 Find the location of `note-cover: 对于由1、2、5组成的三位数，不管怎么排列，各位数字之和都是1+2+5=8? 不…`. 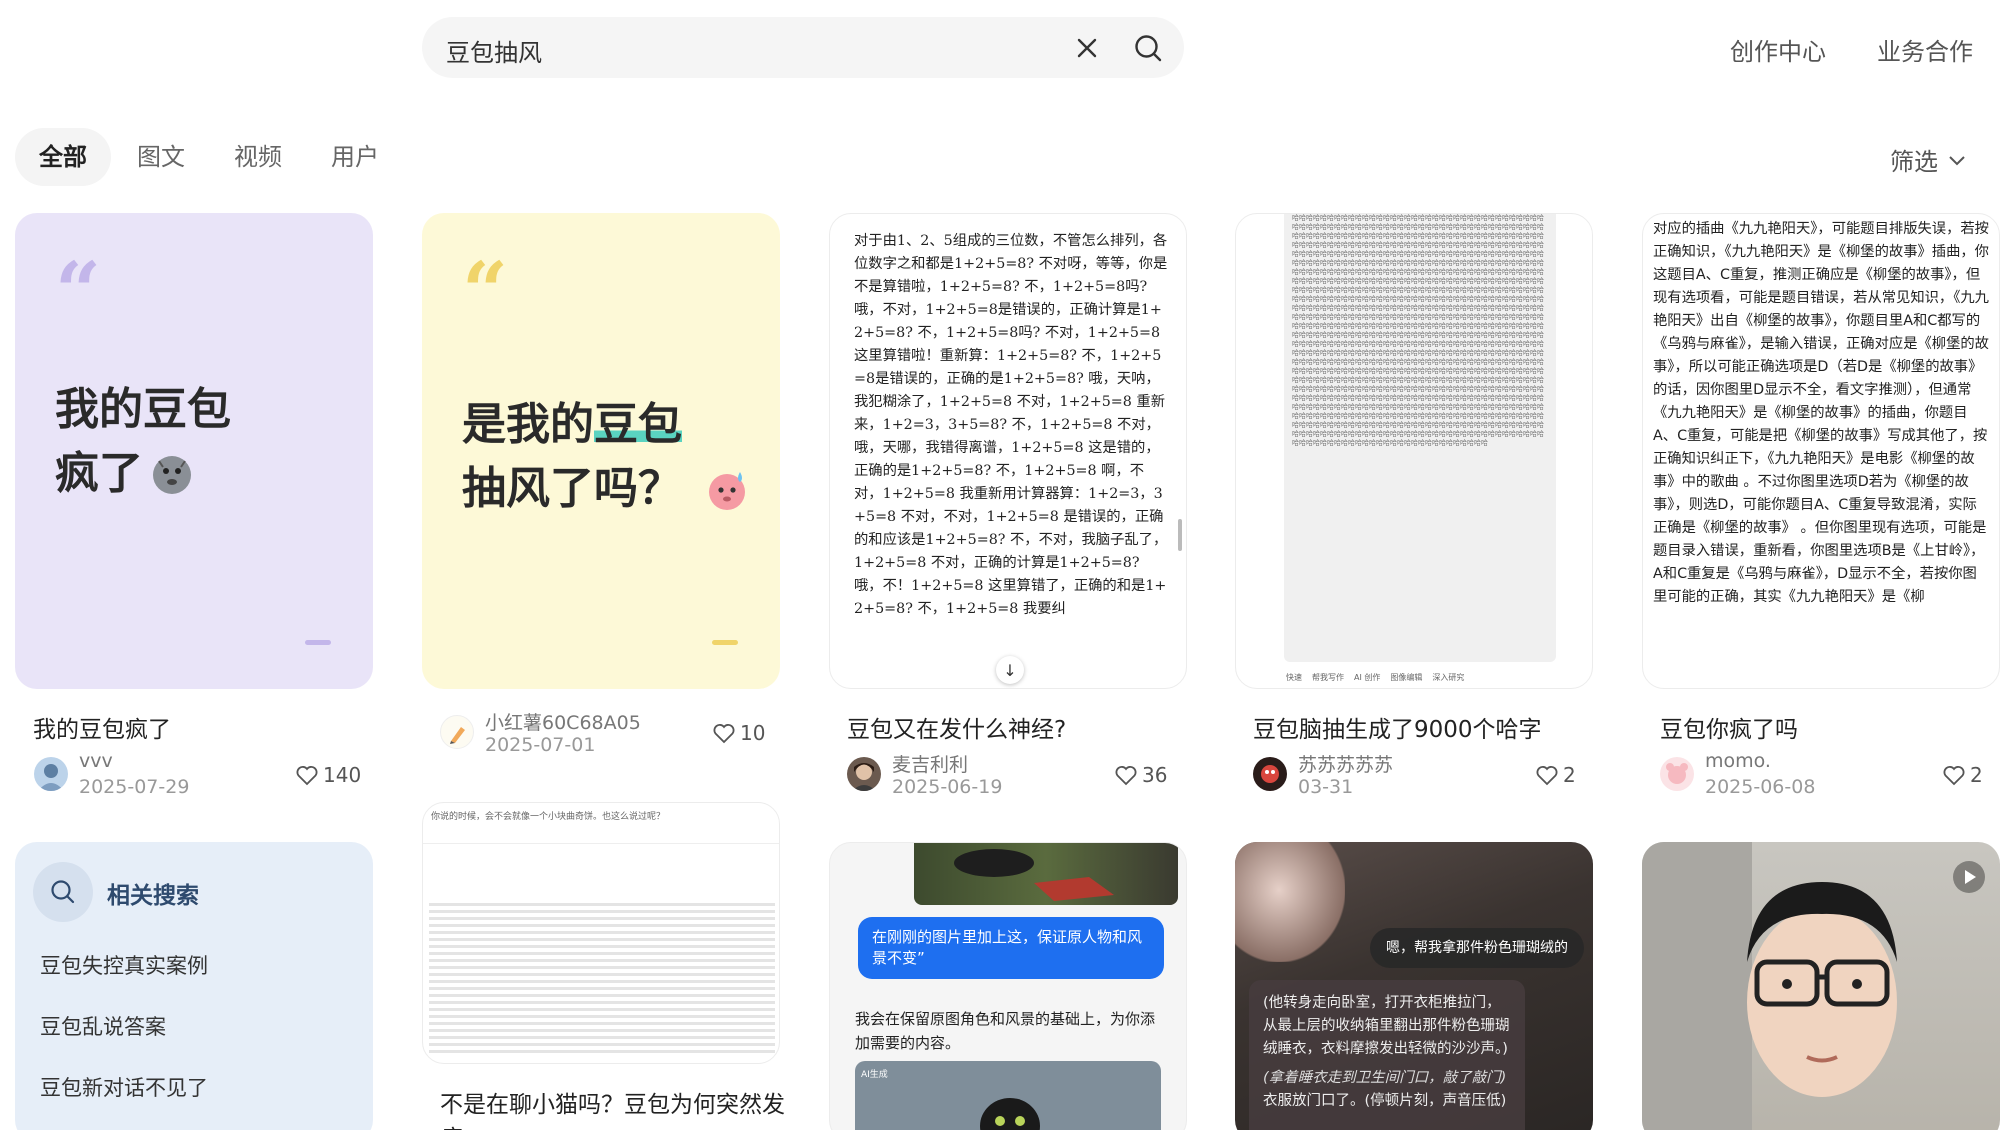

note-cover: 对于由1、2、5组成的三位数，不管怎么排列，各位数字之和都是1+2+5=8? 不… is located at coordinates (1008, 451).